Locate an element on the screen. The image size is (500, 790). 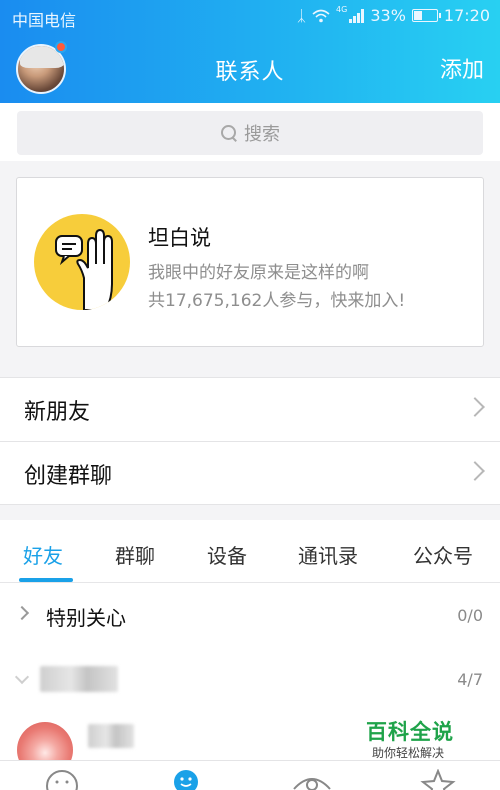
network-type: 4G is located at coordinates (342, 9).